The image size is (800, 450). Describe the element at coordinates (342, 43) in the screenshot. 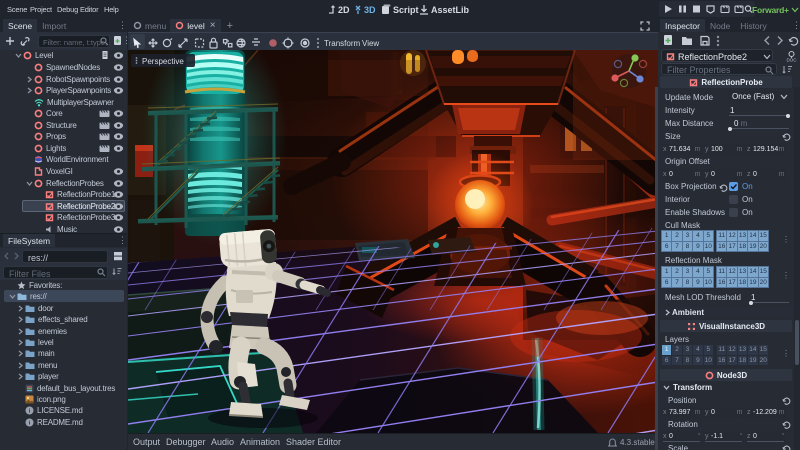

I see `svg-text: Transform` at that location.